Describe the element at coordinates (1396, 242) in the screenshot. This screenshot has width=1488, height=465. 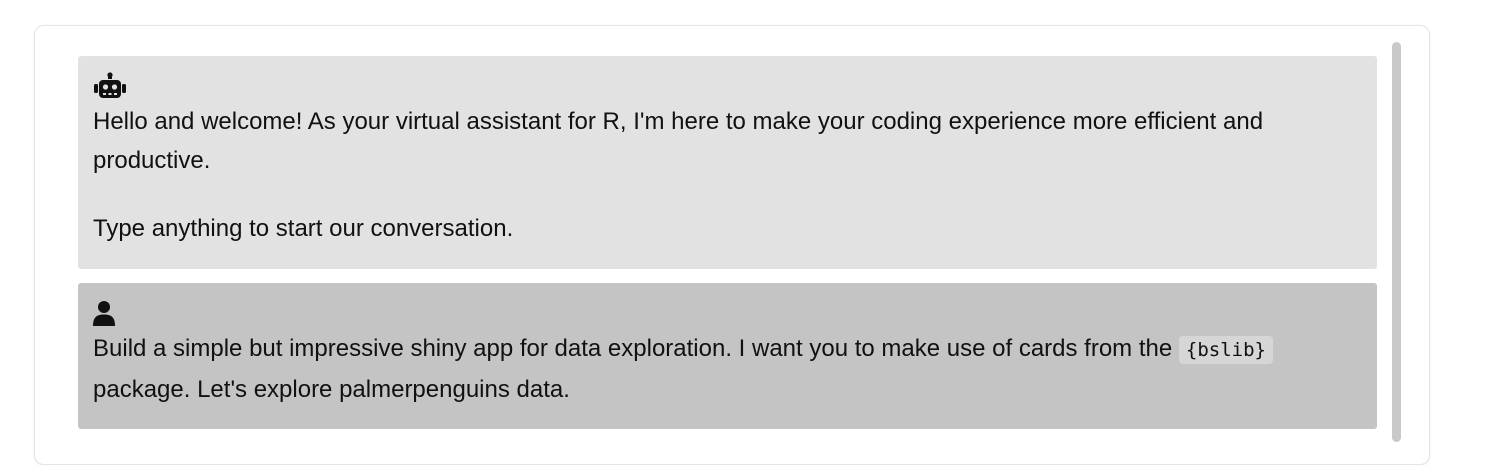
I see `chat-scrollbar` at that location.